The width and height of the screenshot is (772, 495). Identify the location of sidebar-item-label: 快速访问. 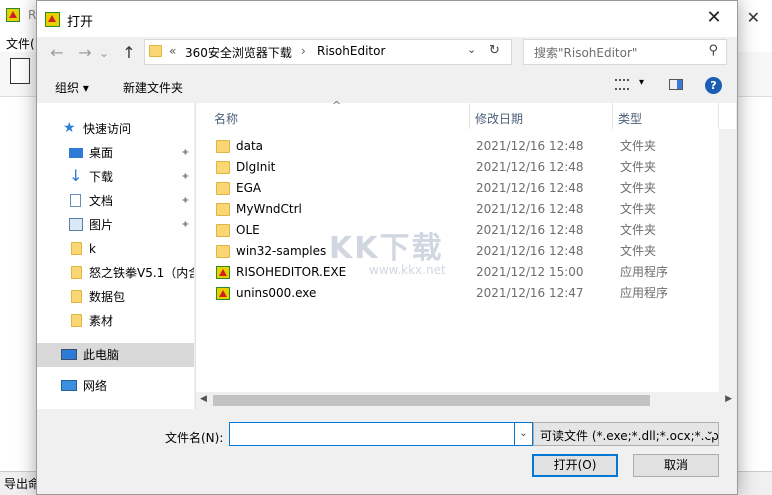
(107, 129).